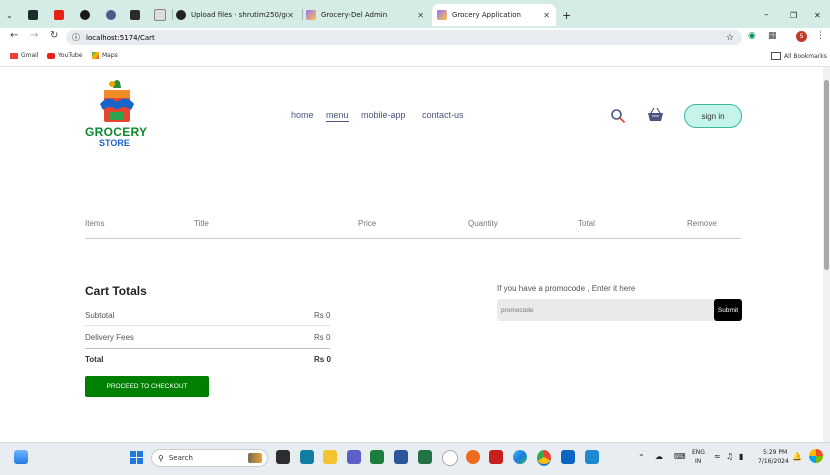  I want to click on column-header-quantity: Quantity, so click(483, 223).